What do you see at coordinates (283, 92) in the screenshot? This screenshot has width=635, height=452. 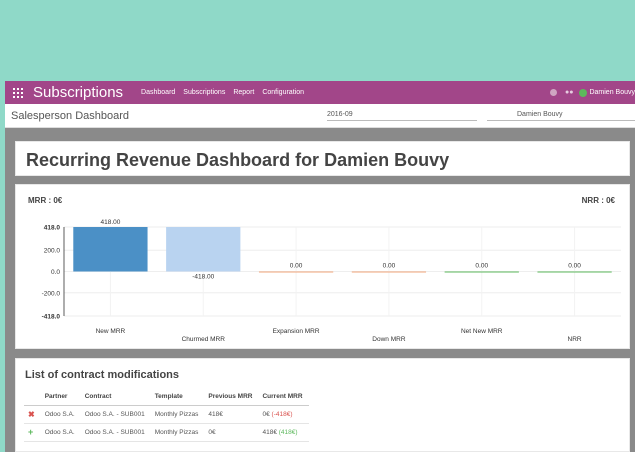 I see `menu-item-configuration: Configuration` at bounding box center [283, 92].